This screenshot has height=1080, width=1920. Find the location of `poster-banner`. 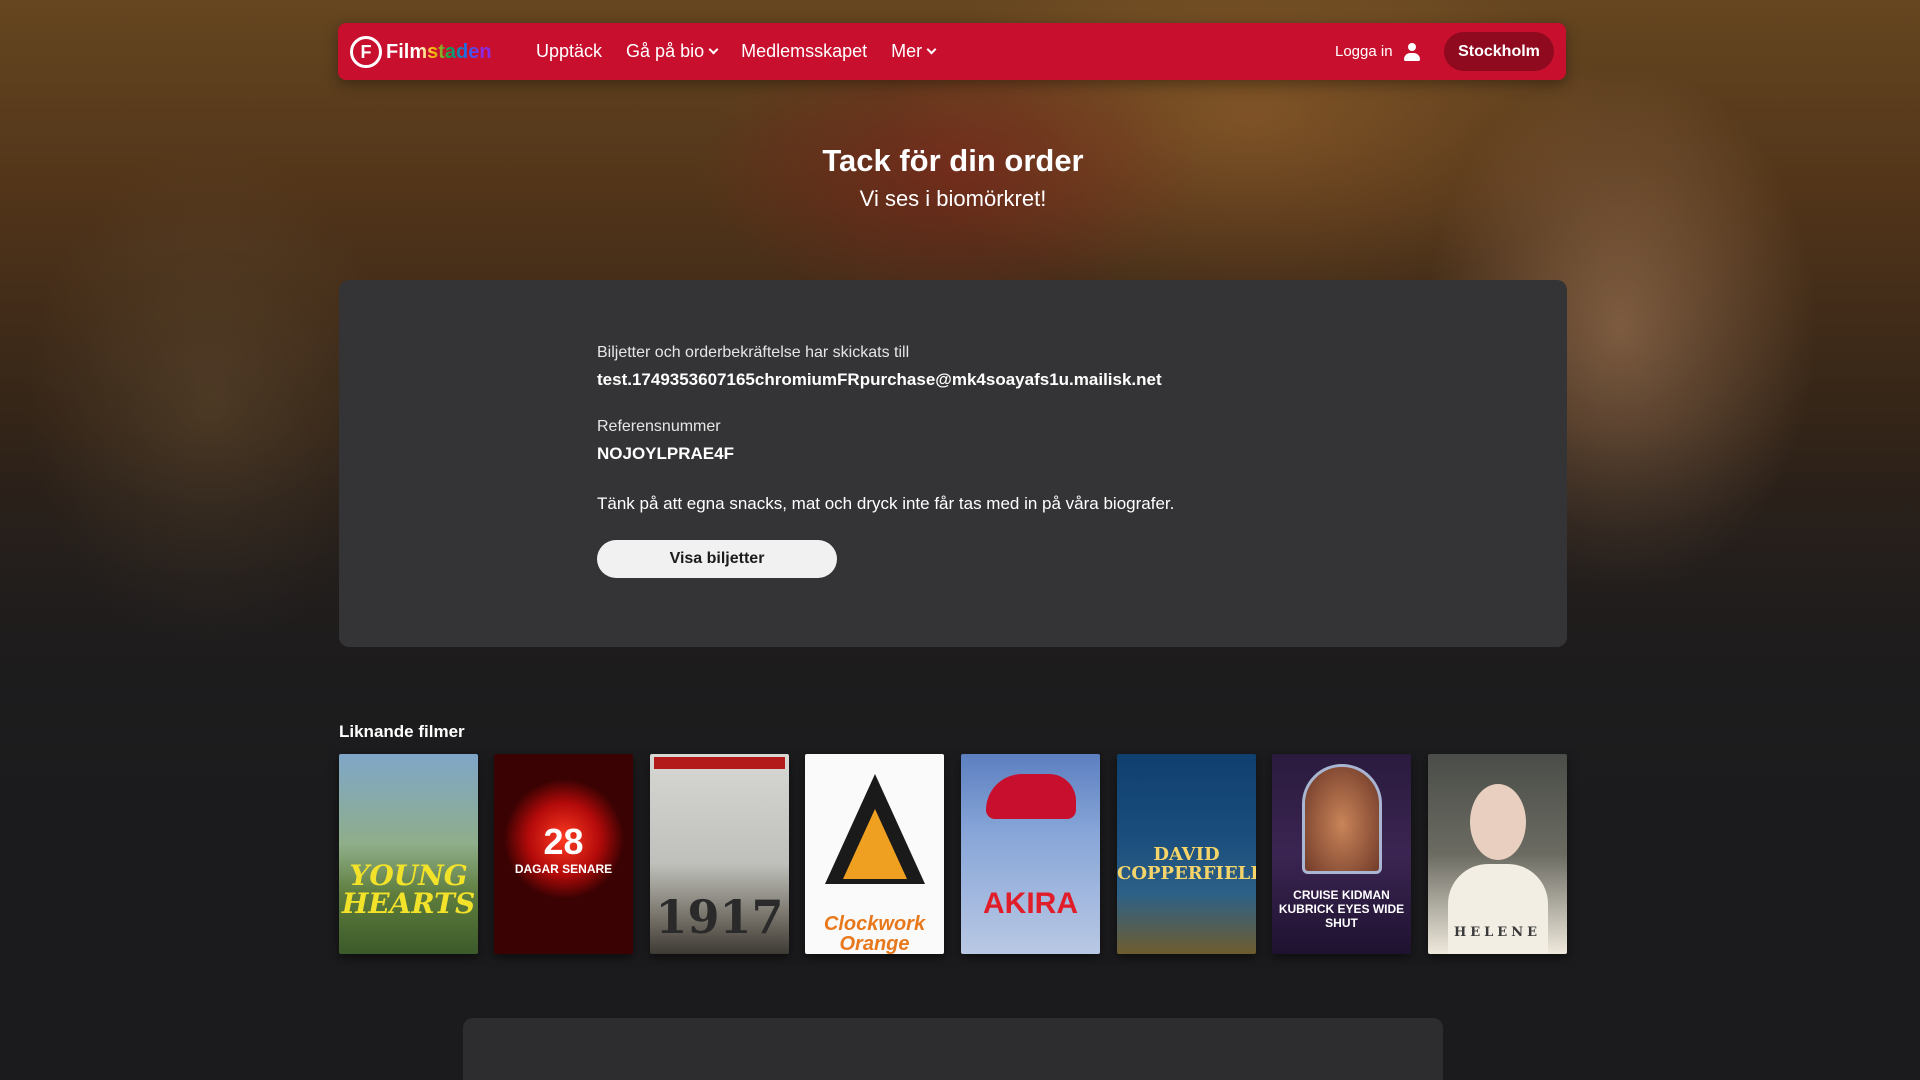

poster-banner is located at coordinates (719, 763).